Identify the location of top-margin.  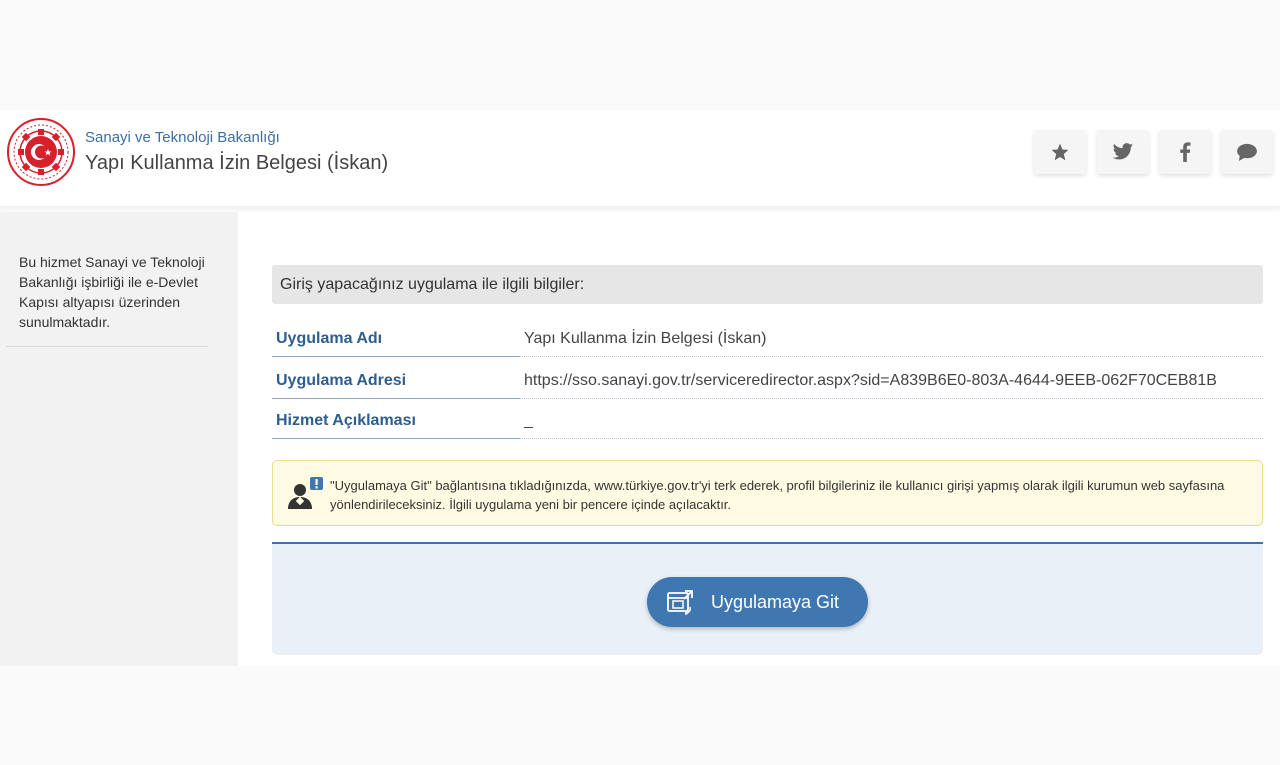
(640, 55).